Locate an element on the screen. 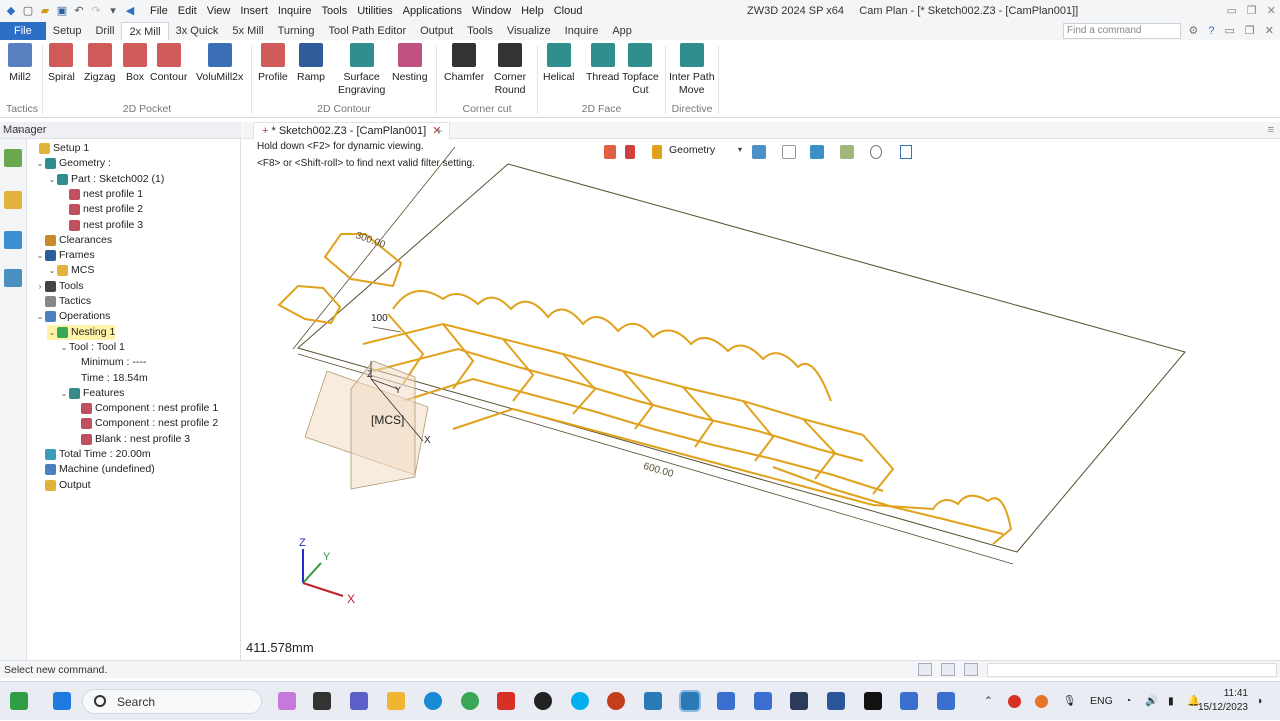 This screenshot has height=721, width=1280. tree-node: Output is located at coordinates (63, 485).